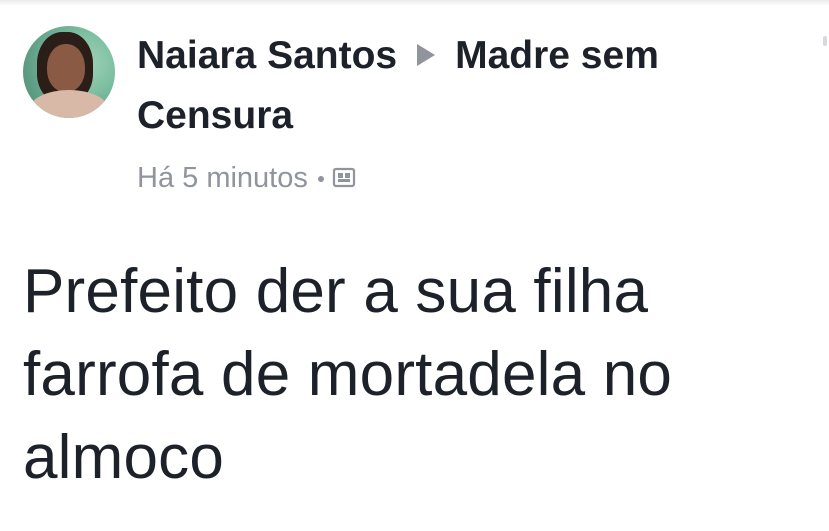  I want to click on timestamp-link: Há 5 minutos, so click(222, 178).